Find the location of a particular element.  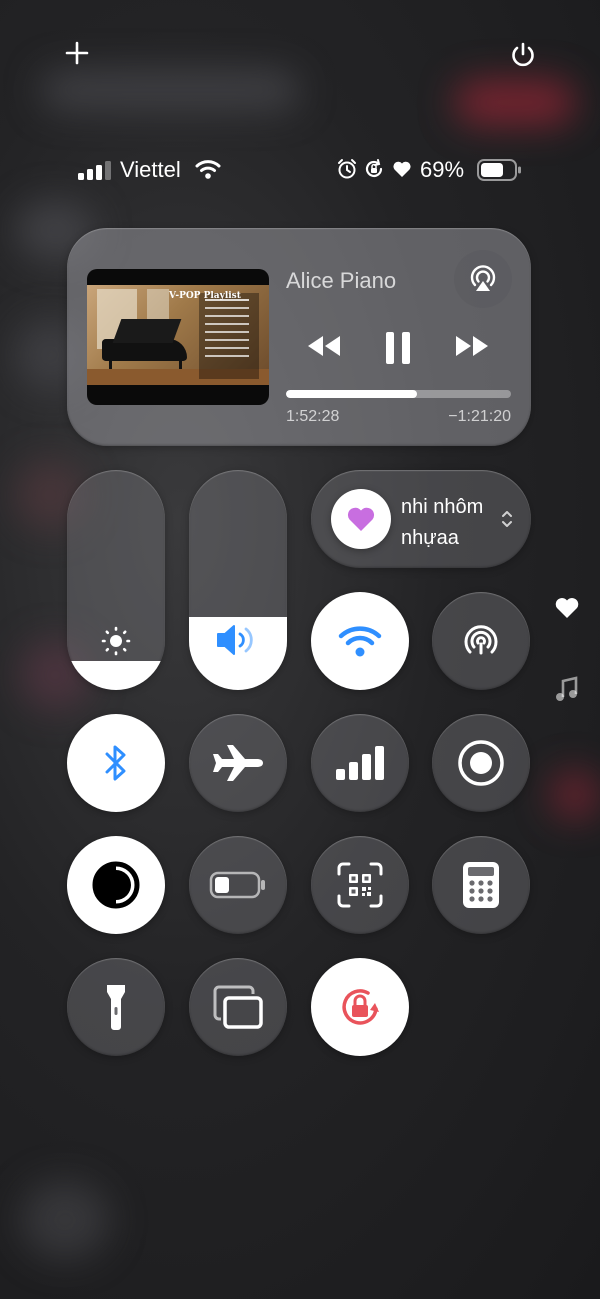

album-artwork: V-POP Playlist is located at coordinates (178, 337).